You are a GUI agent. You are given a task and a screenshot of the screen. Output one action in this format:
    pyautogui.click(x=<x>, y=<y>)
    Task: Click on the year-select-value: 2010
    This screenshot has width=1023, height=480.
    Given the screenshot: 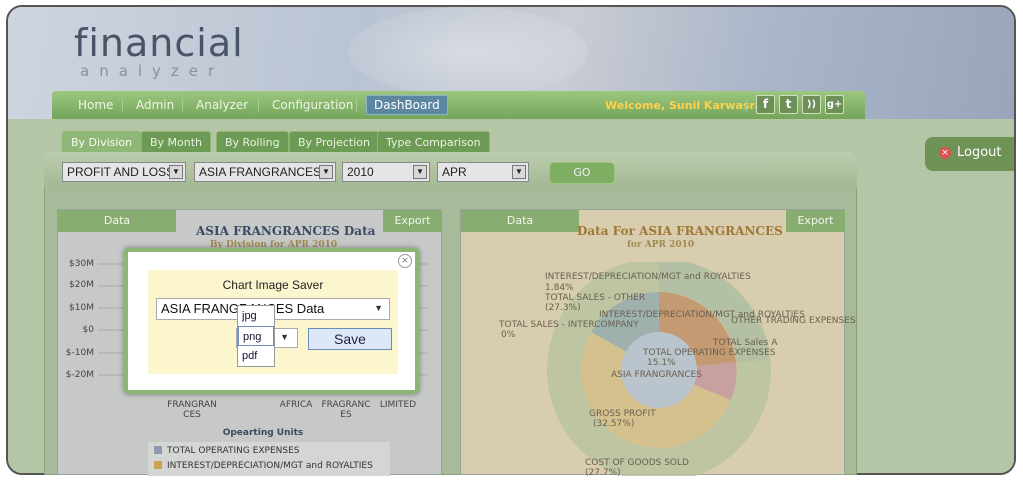 What is the action you would take?
    pyautogui.click(x=360, y=172)
    